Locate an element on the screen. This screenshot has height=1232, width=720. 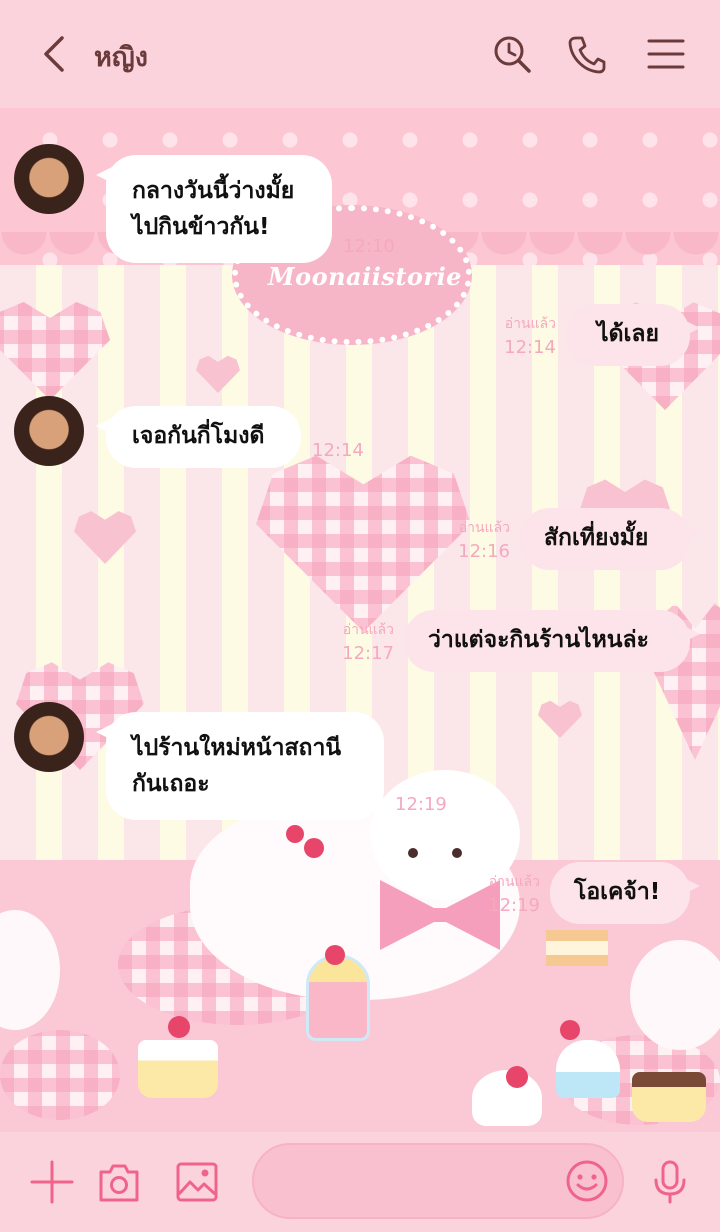
message-time: 12:10 is located at coordinates (369, 246).